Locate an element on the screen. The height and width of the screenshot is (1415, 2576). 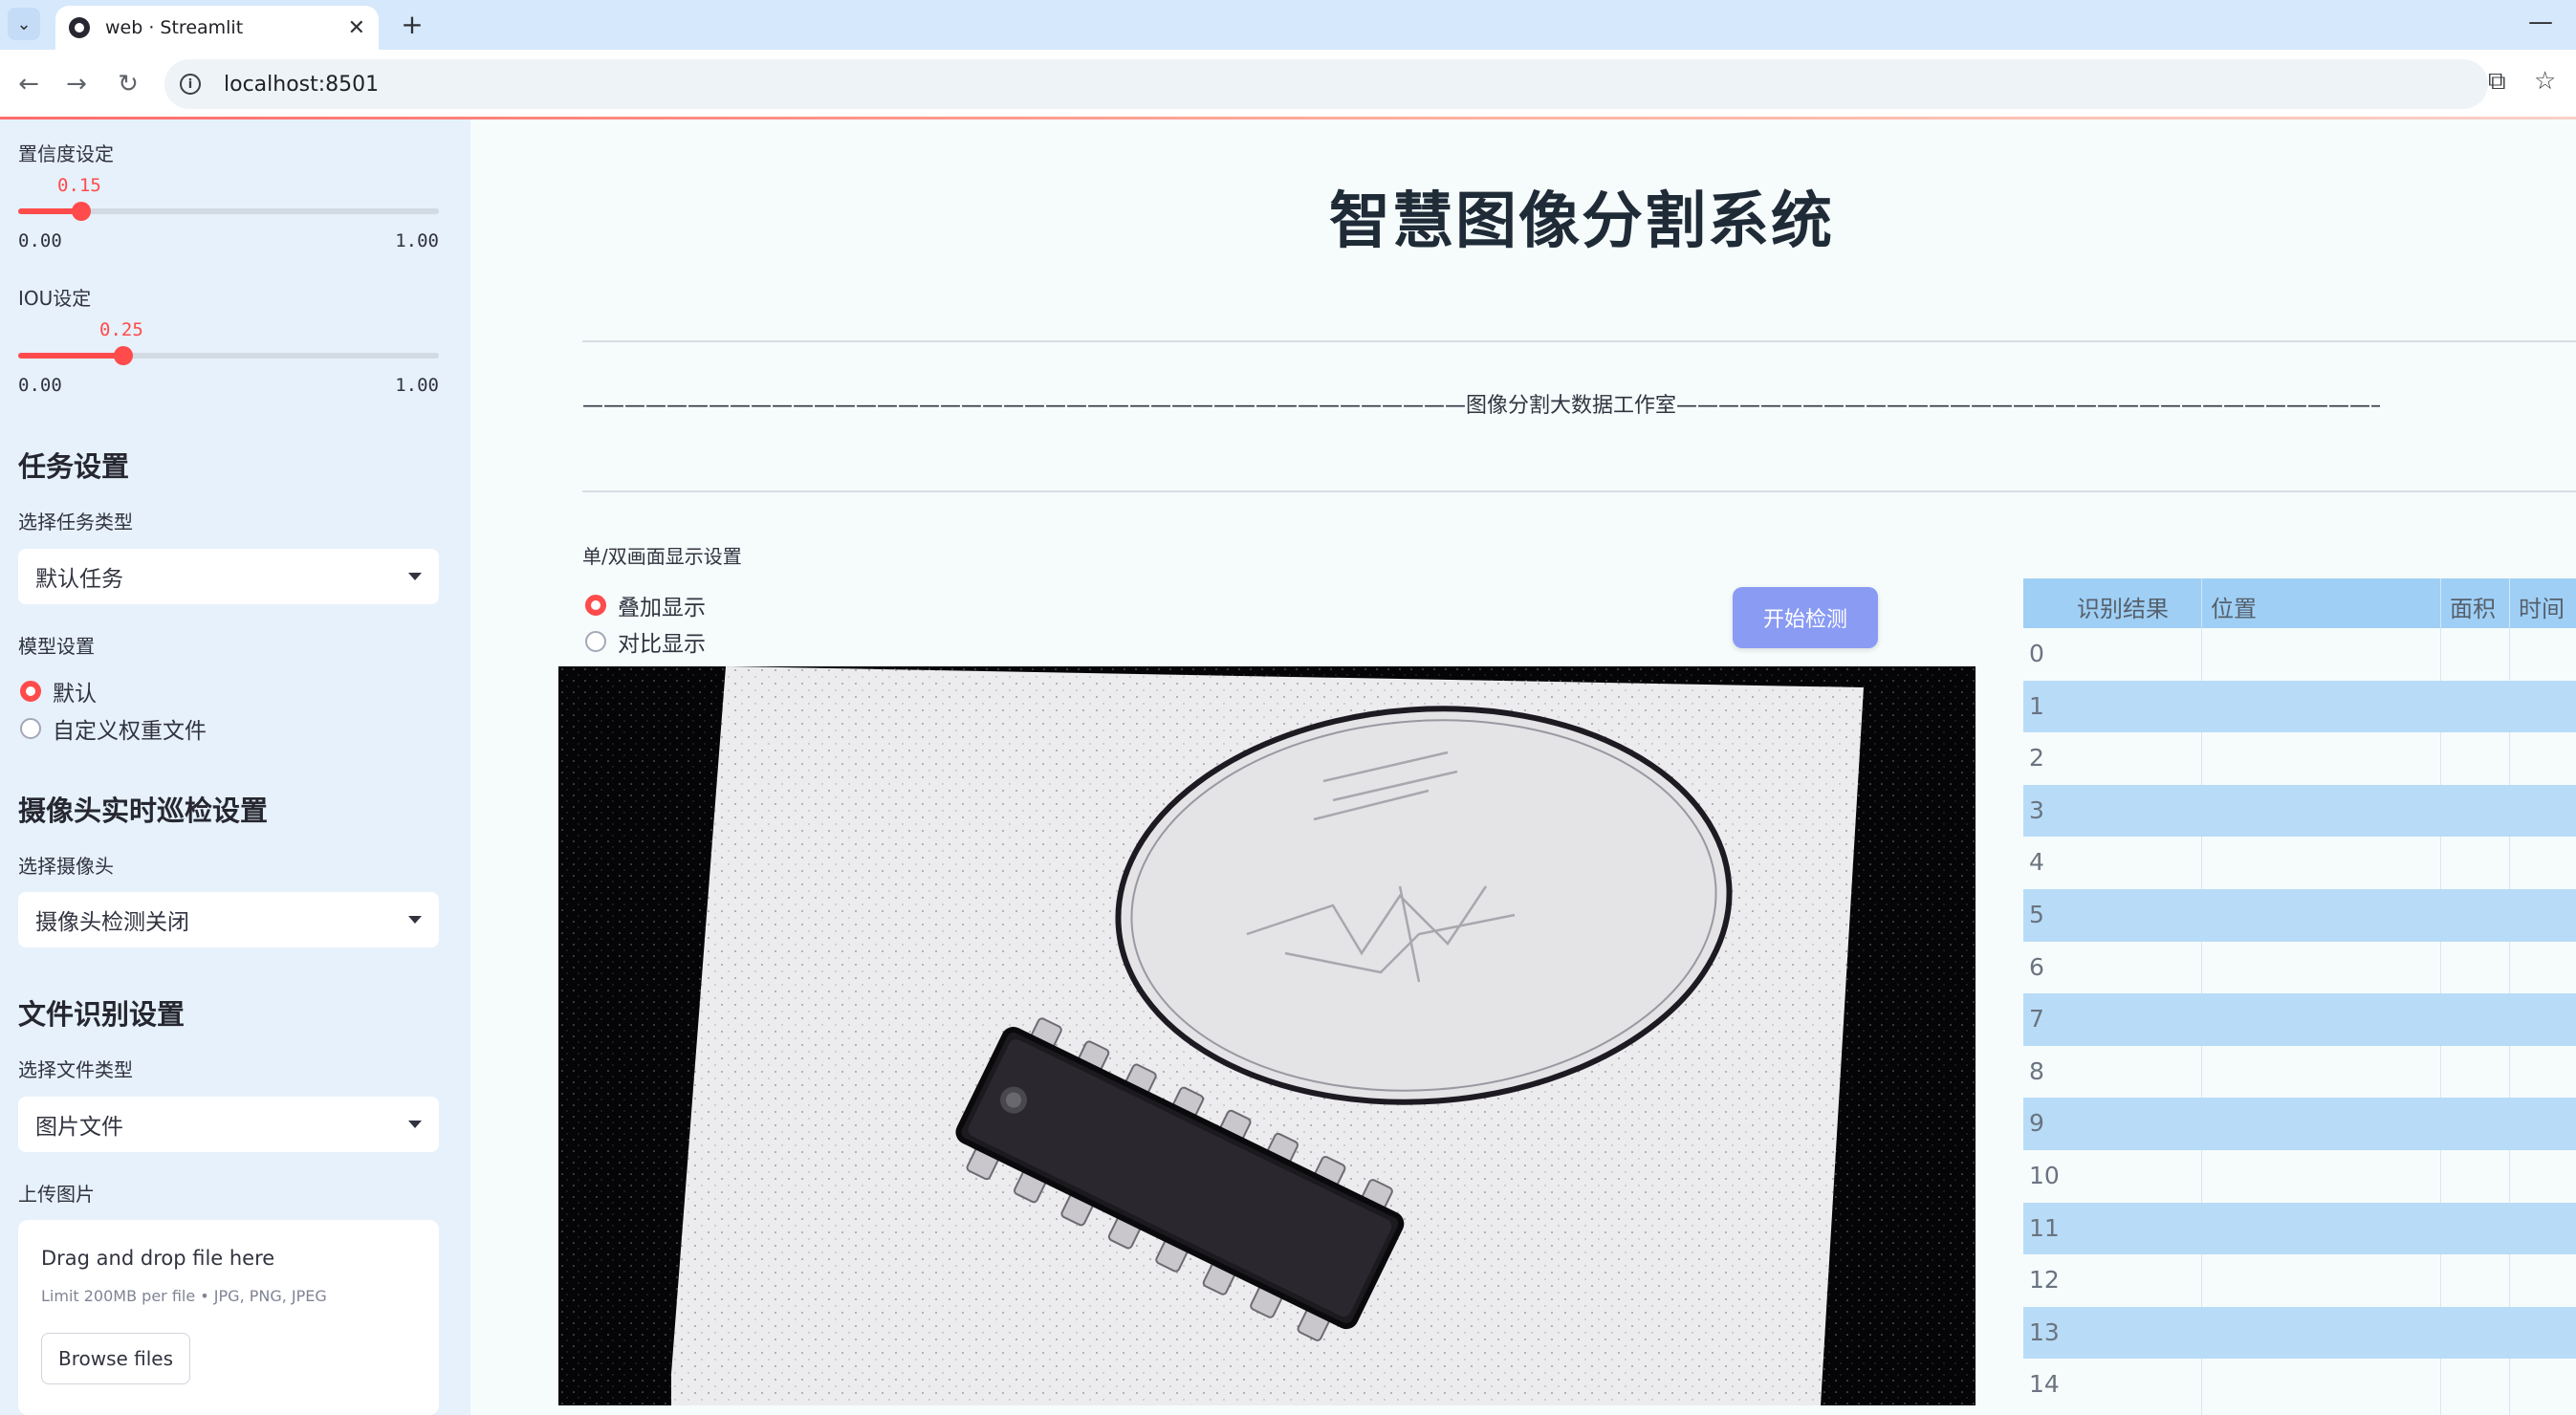
model-option-custom: 自定义权重文件 is located at coordinates (113, 728).